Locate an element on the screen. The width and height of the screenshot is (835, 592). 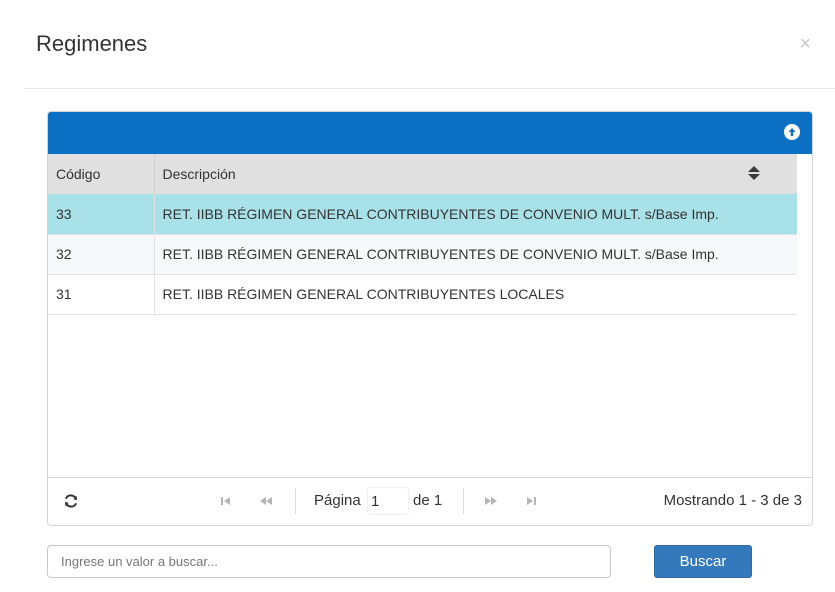
column-header-descripcion: Descripción is located at coordinates (475, 174).